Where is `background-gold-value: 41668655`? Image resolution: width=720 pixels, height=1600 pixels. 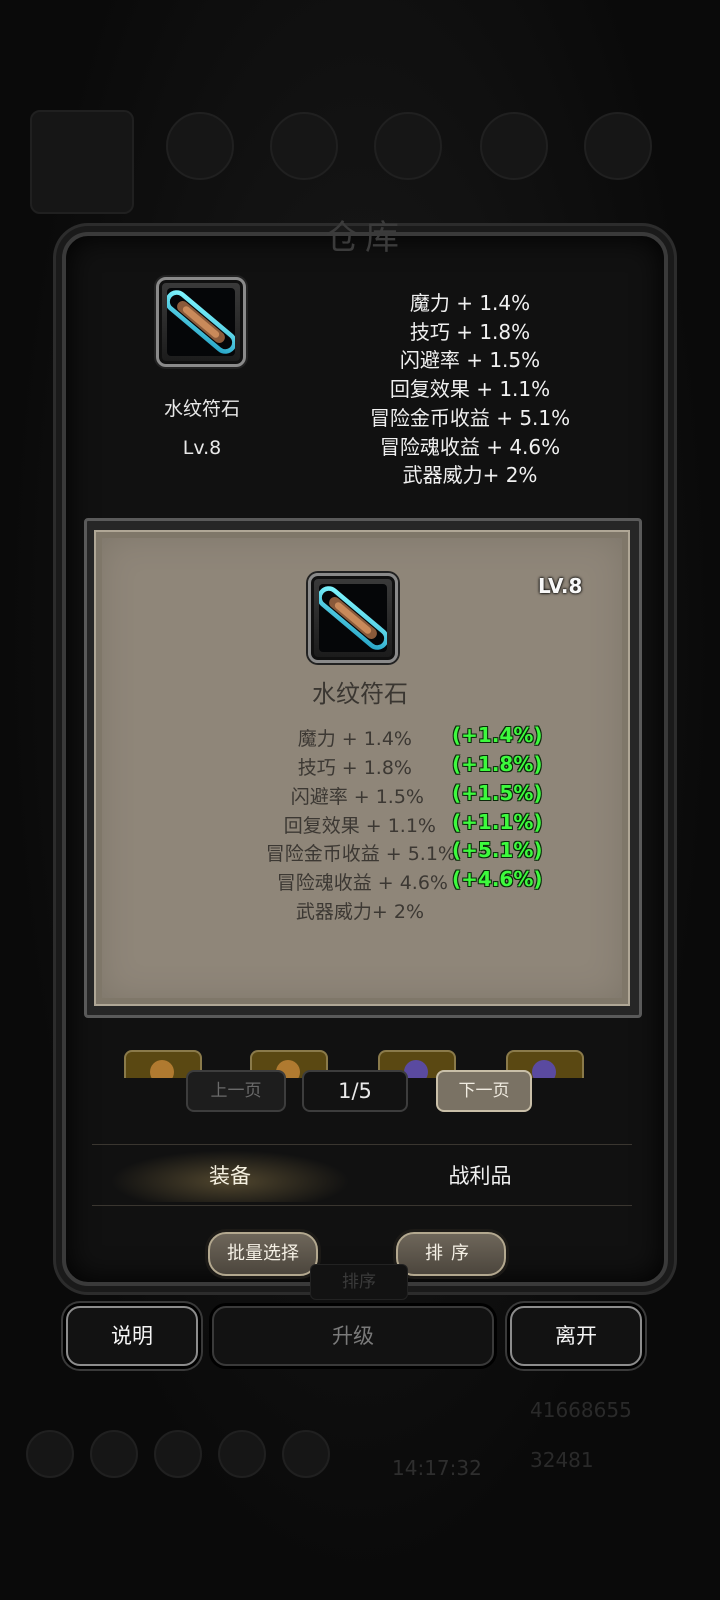 background-gold-value: 41668655 is located at coordinates (581, 1410).